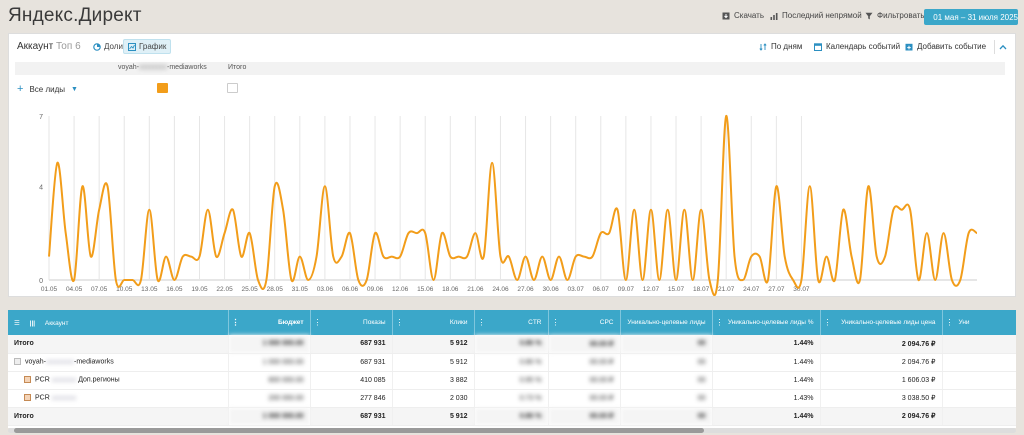 The width and height of the screenshot is (1024, 435). I want to click on by-days-button: По дням, so click(780, 46).